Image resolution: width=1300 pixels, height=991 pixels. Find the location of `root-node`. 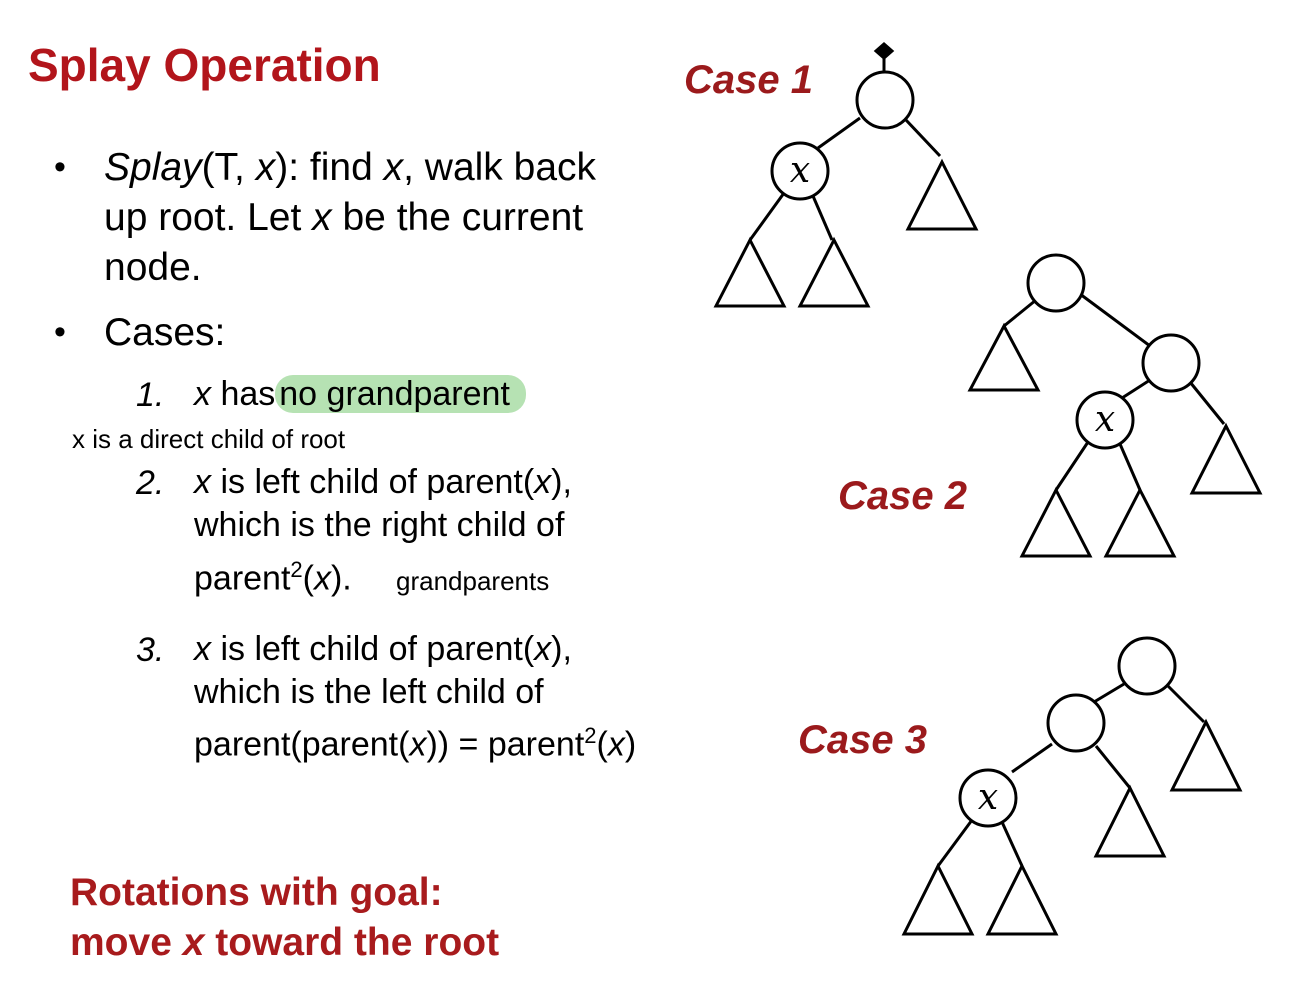

root-node is located at coordinates (885, 100).